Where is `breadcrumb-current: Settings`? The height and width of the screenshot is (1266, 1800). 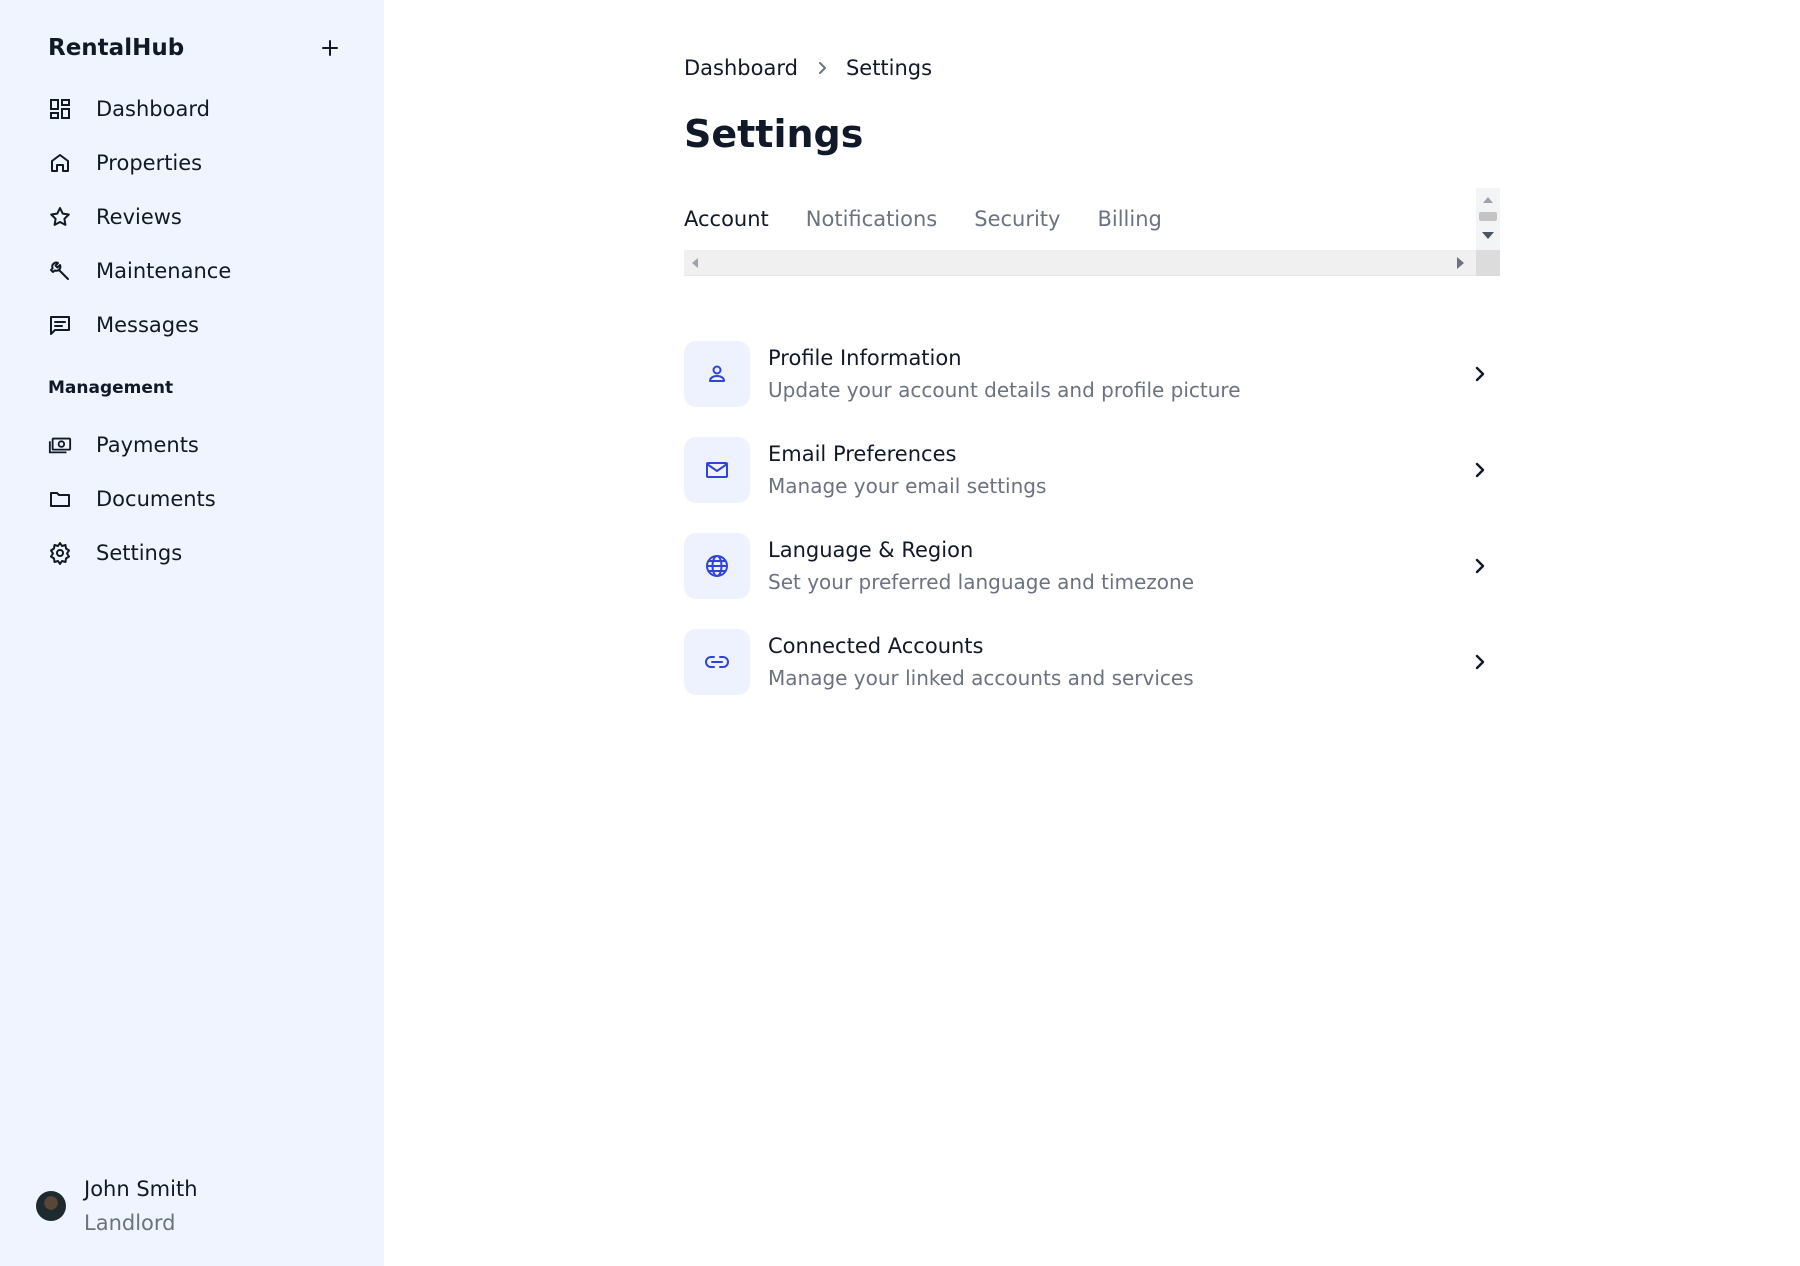 breadcrumb-current: Settings is located at coordinates (889, 68).